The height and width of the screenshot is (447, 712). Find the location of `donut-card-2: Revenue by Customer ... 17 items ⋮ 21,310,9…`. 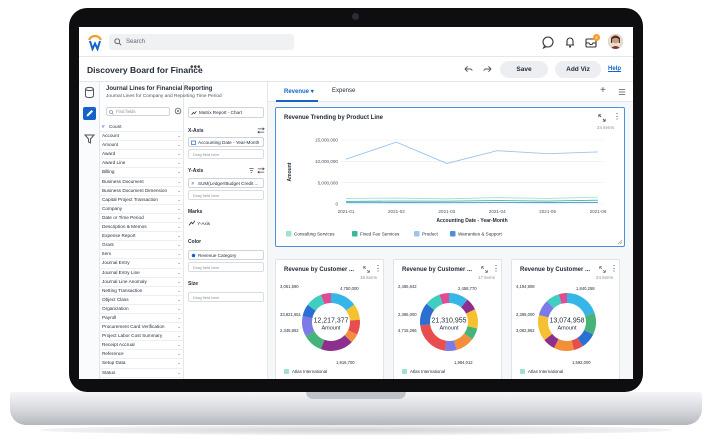

donut-card-2: Revenue by Customer ... 17 items ⋮ 21,310,9… is located at coordinates (447, 319).